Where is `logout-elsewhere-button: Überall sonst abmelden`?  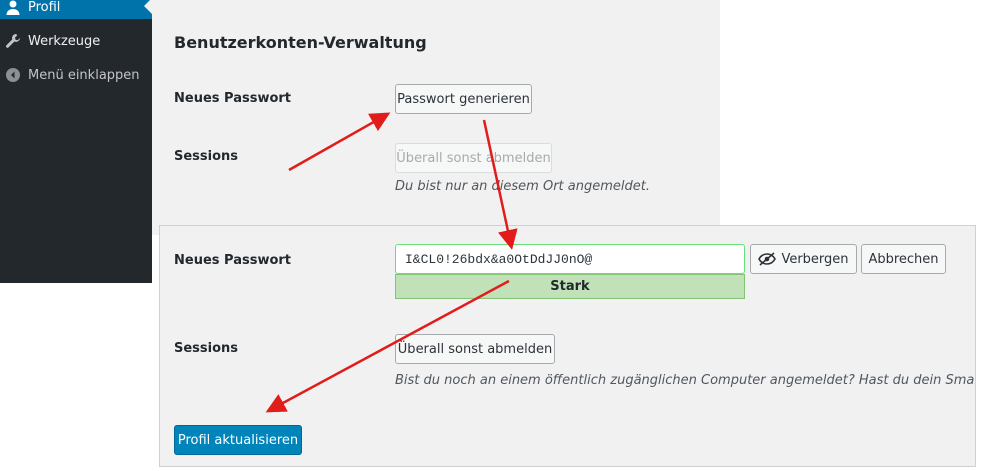
logout-elsewhere-button: Überall sonst abmelden is located at coordinates (475, 349).